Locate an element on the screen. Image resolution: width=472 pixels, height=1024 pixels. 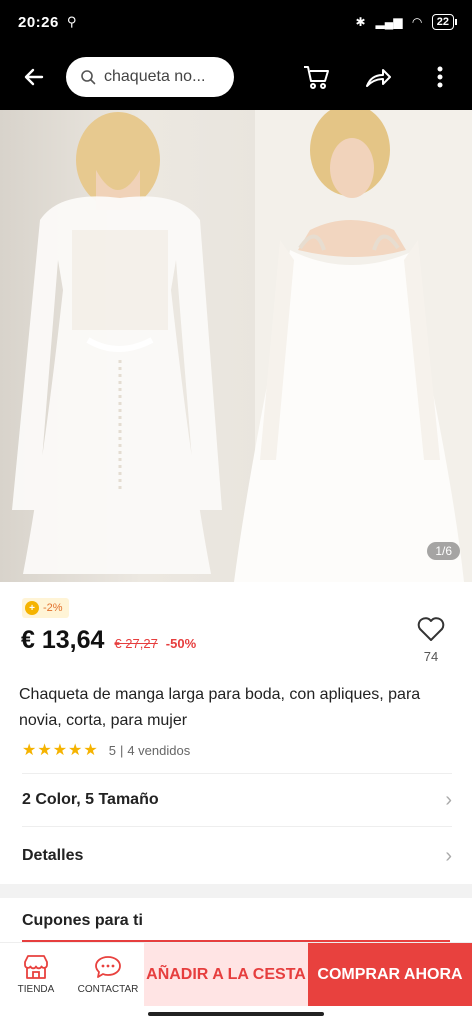
price-row: € 13,64 € 27,27 -50% is located at coordinates (108, 640).